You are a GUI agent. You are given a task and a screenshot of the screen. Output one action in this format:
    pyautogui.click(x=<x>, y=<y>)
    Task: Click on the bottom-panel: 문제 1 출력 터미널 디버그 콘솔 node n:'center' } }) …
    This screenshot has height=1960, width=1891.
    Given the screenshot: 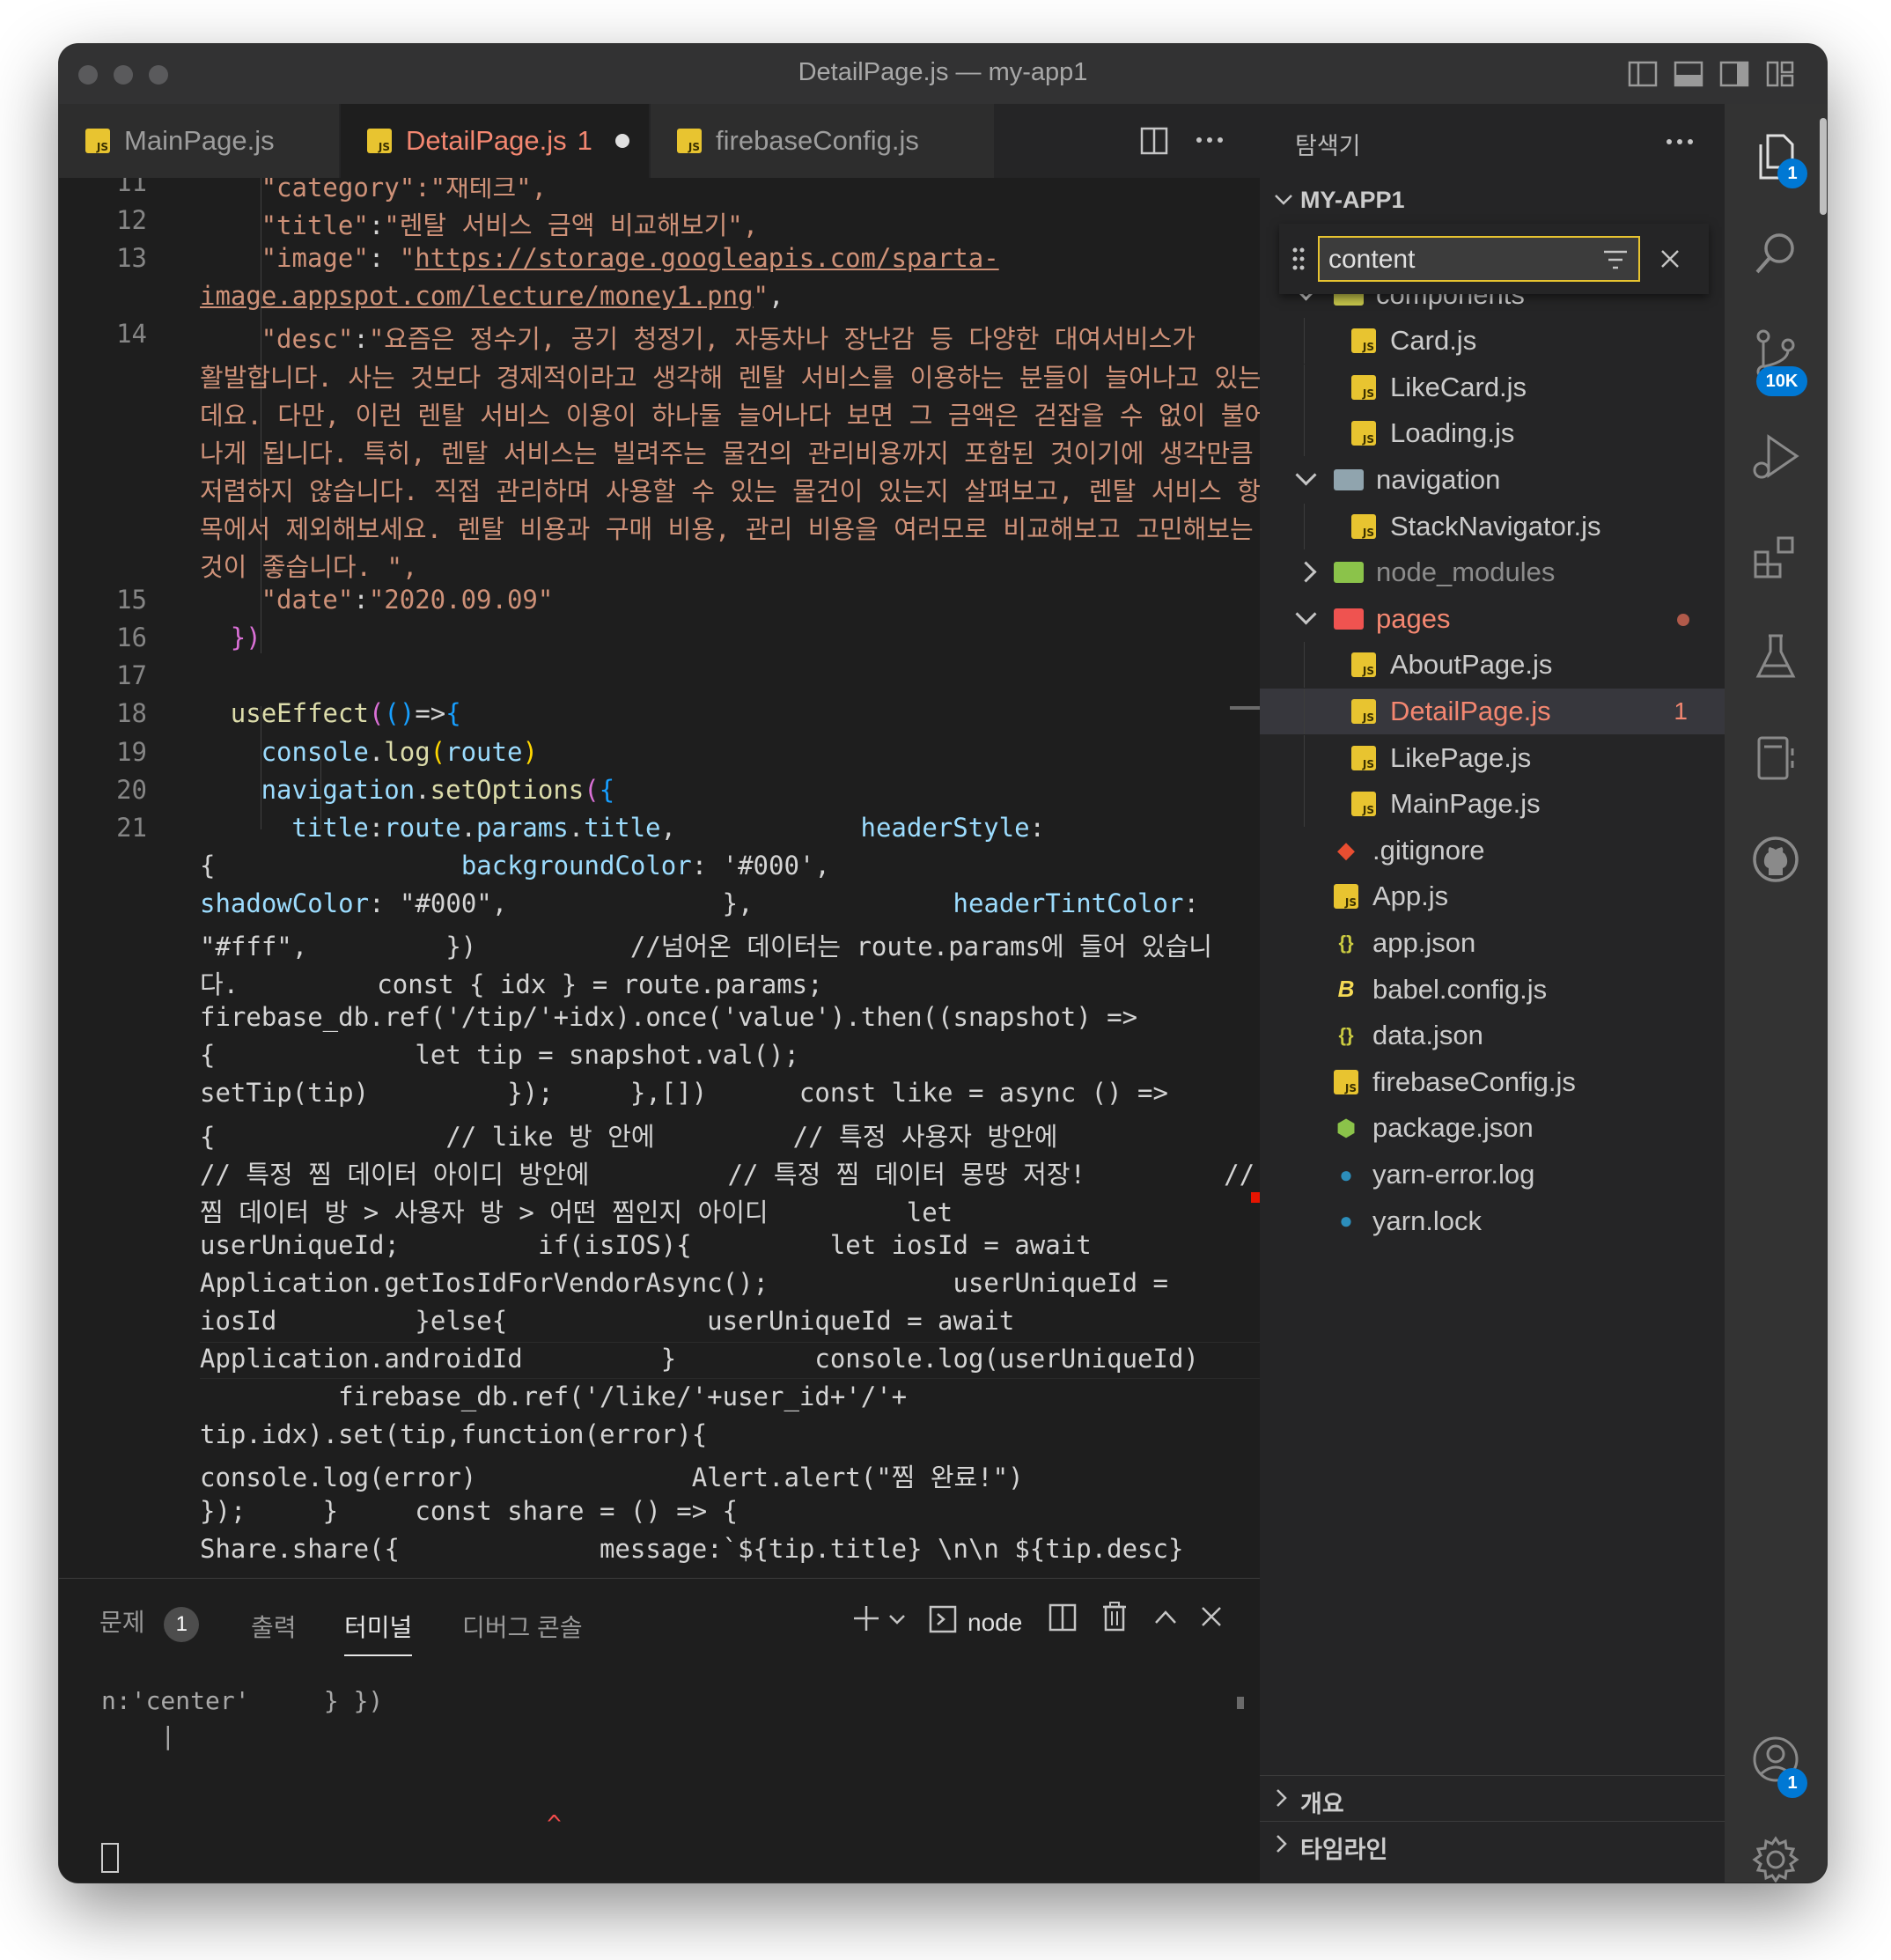 What is the action you would take?
    pyautogui.click(x=659, y=1730)
    